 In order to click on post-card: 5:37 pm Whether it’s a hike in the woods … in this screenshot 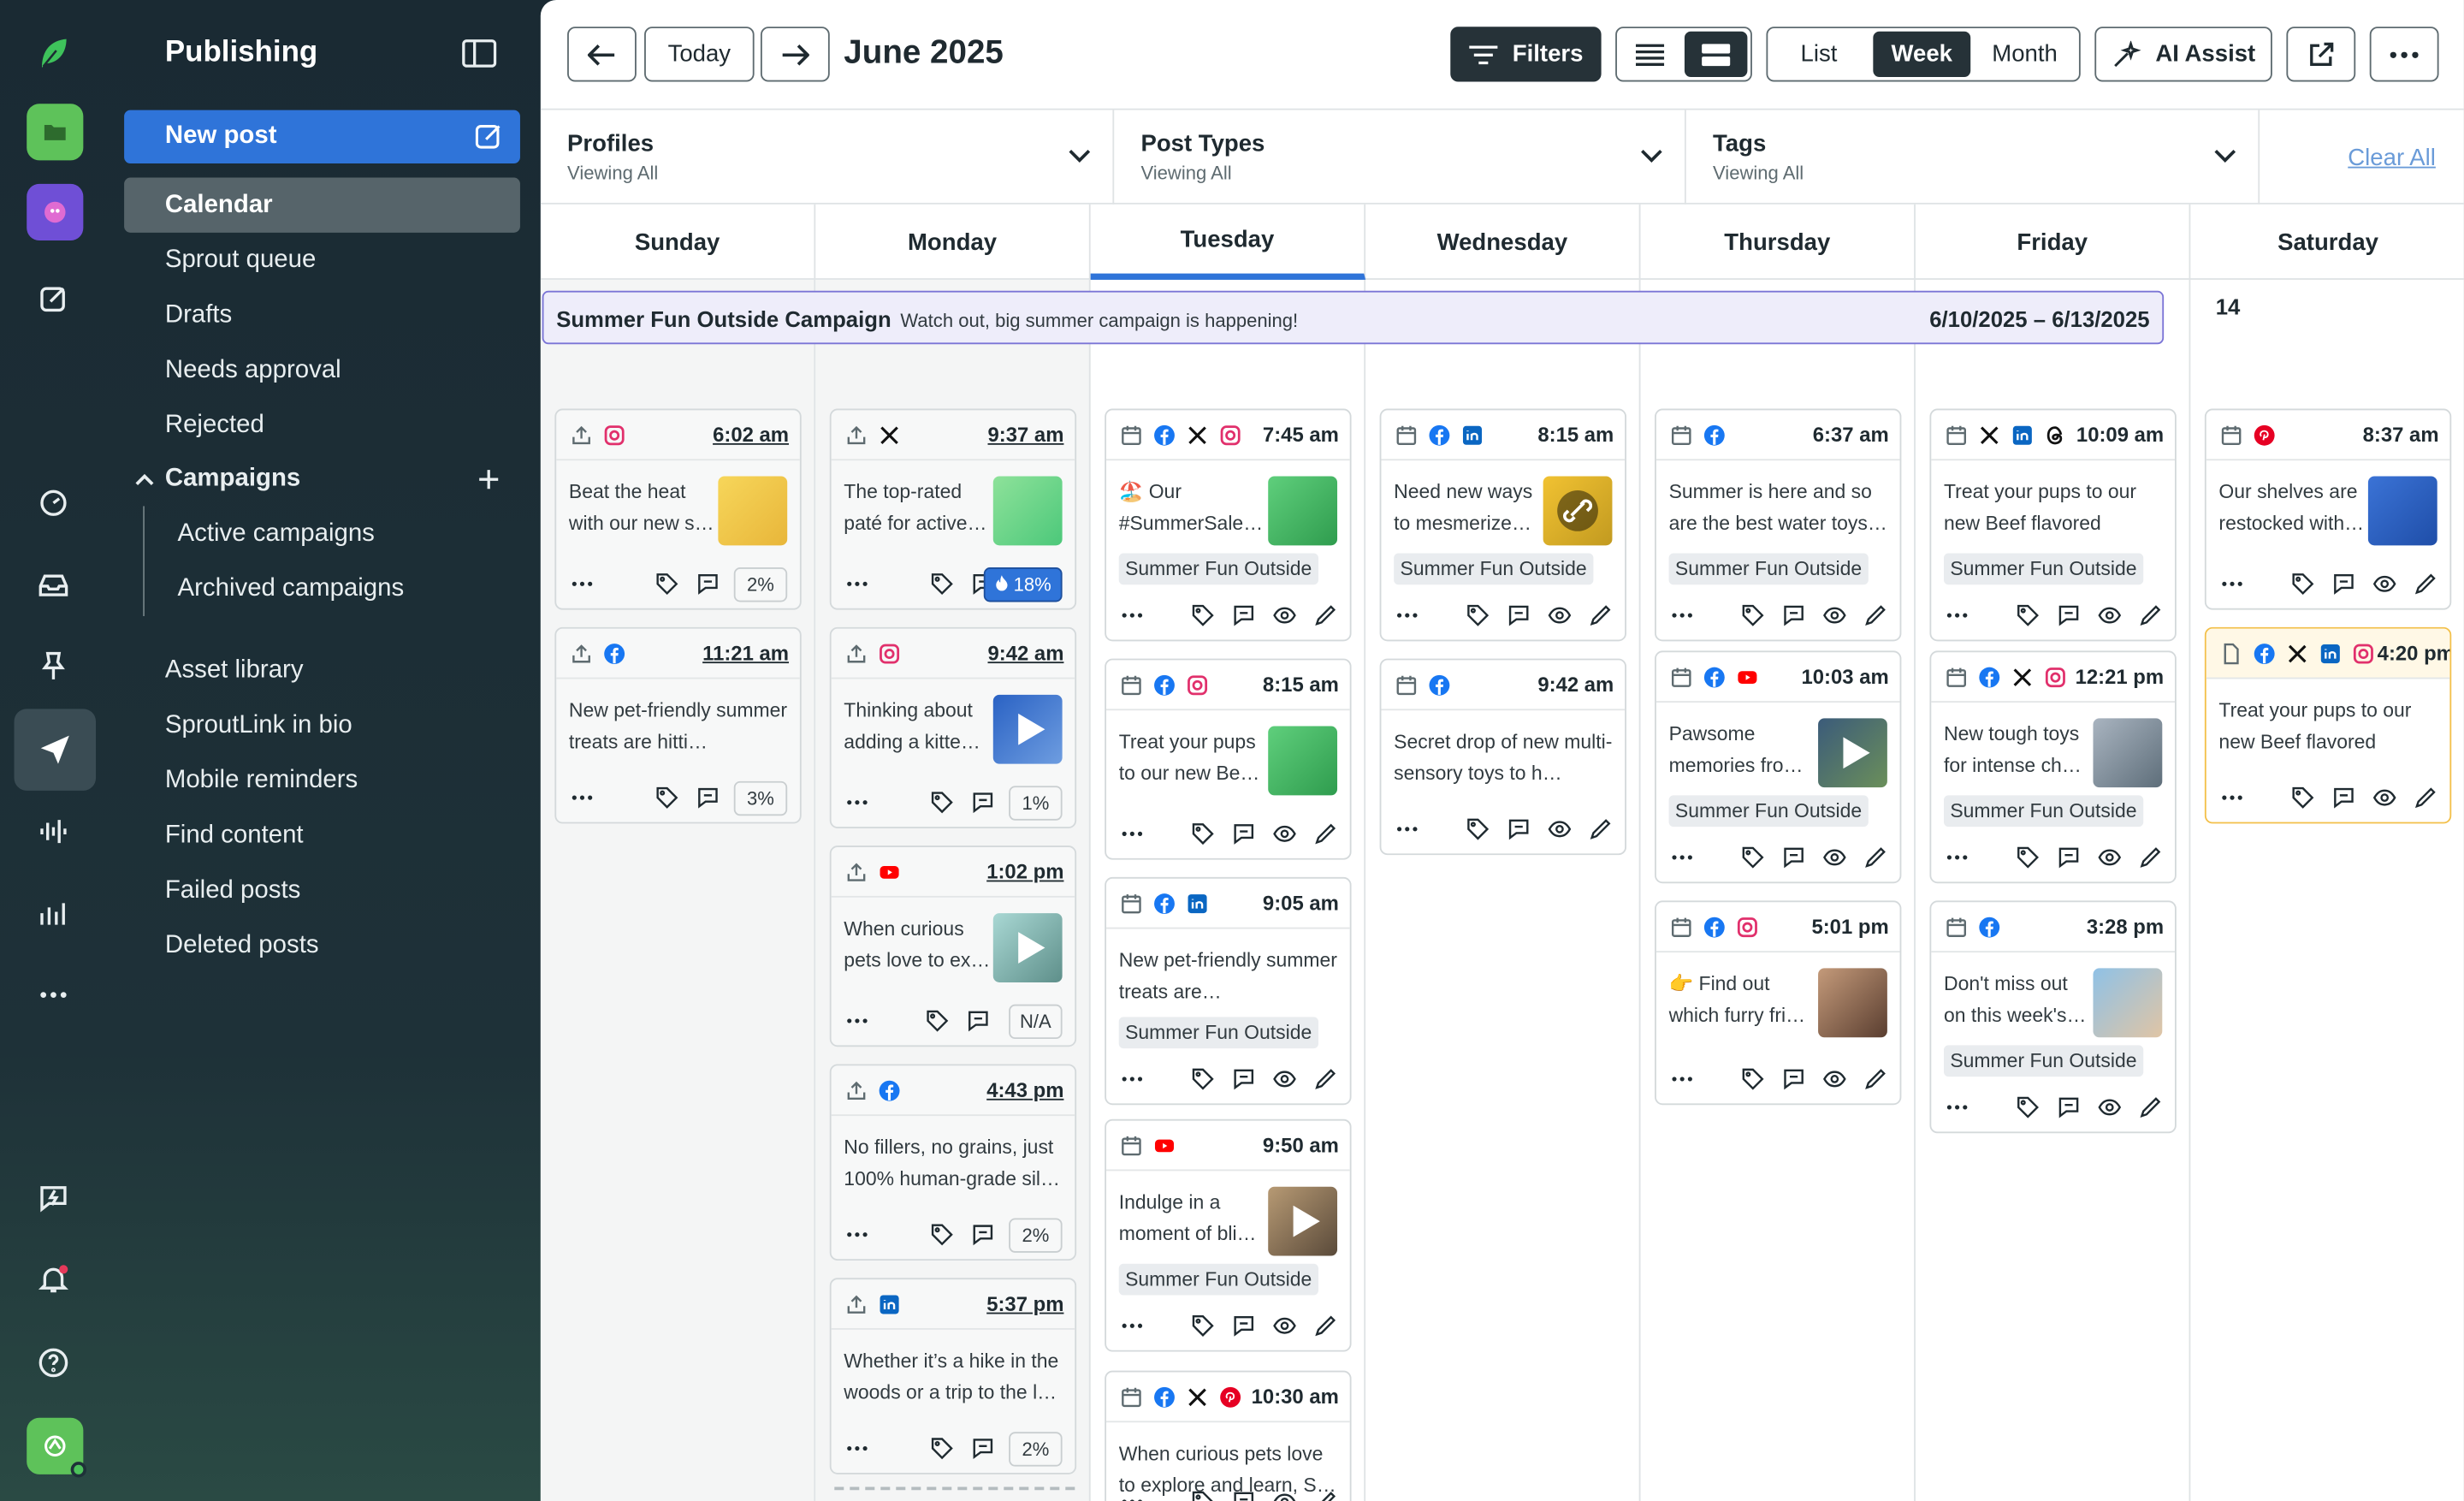, I will do `click(953, 1376)`.